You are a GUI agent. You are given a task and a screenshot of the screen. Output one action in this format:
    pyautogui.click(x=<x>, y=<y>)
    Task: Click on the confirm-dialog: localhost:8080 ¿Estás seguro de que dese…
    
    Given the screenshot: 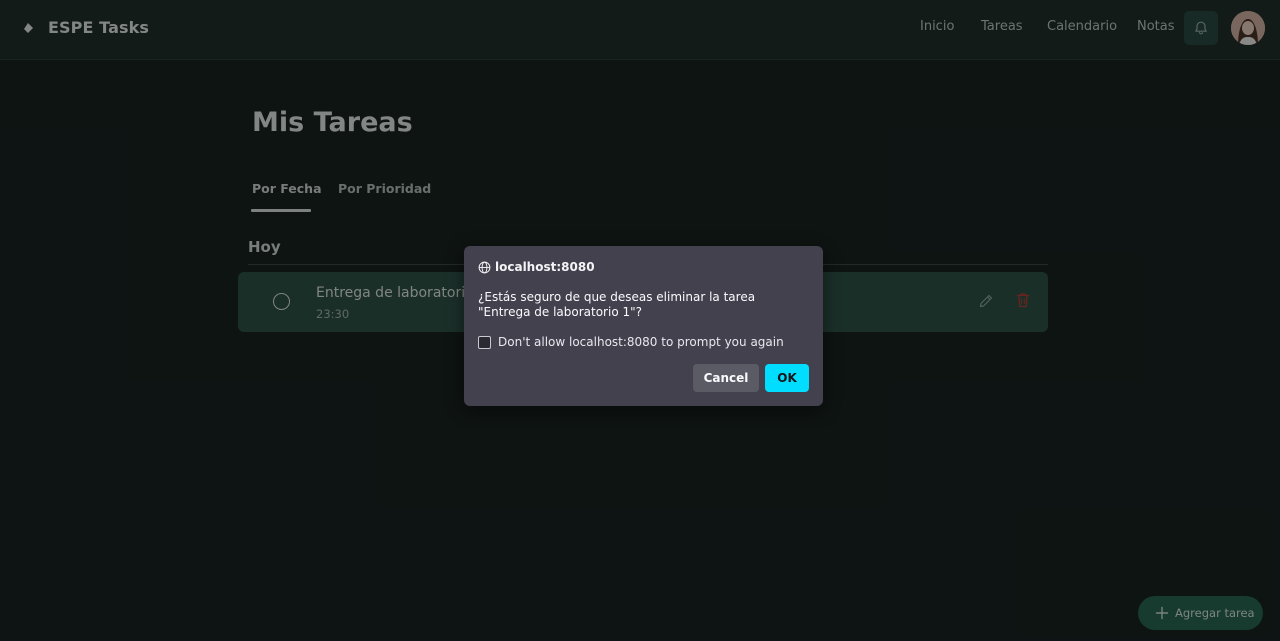 What is the action you would take?
    pyautogui.click(x=643, y=326)
    